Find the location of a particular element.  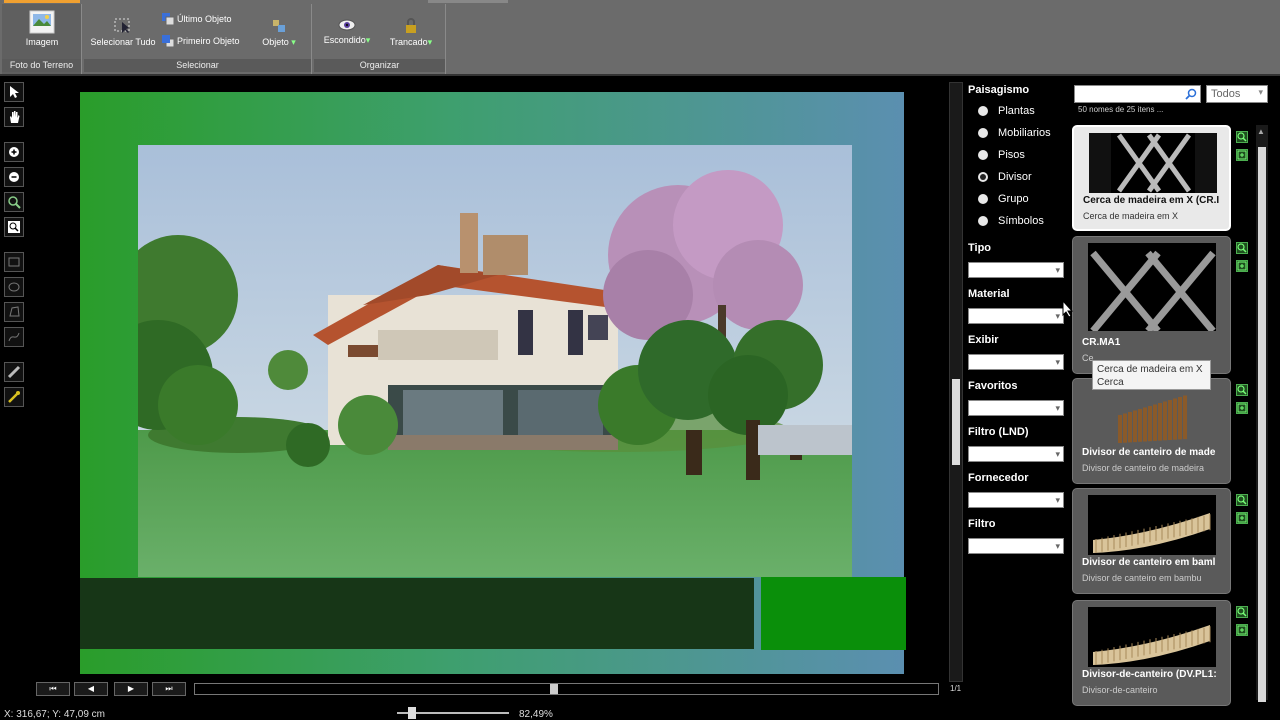

filter-field-label: Exibir is located at coordinates (983, 340).